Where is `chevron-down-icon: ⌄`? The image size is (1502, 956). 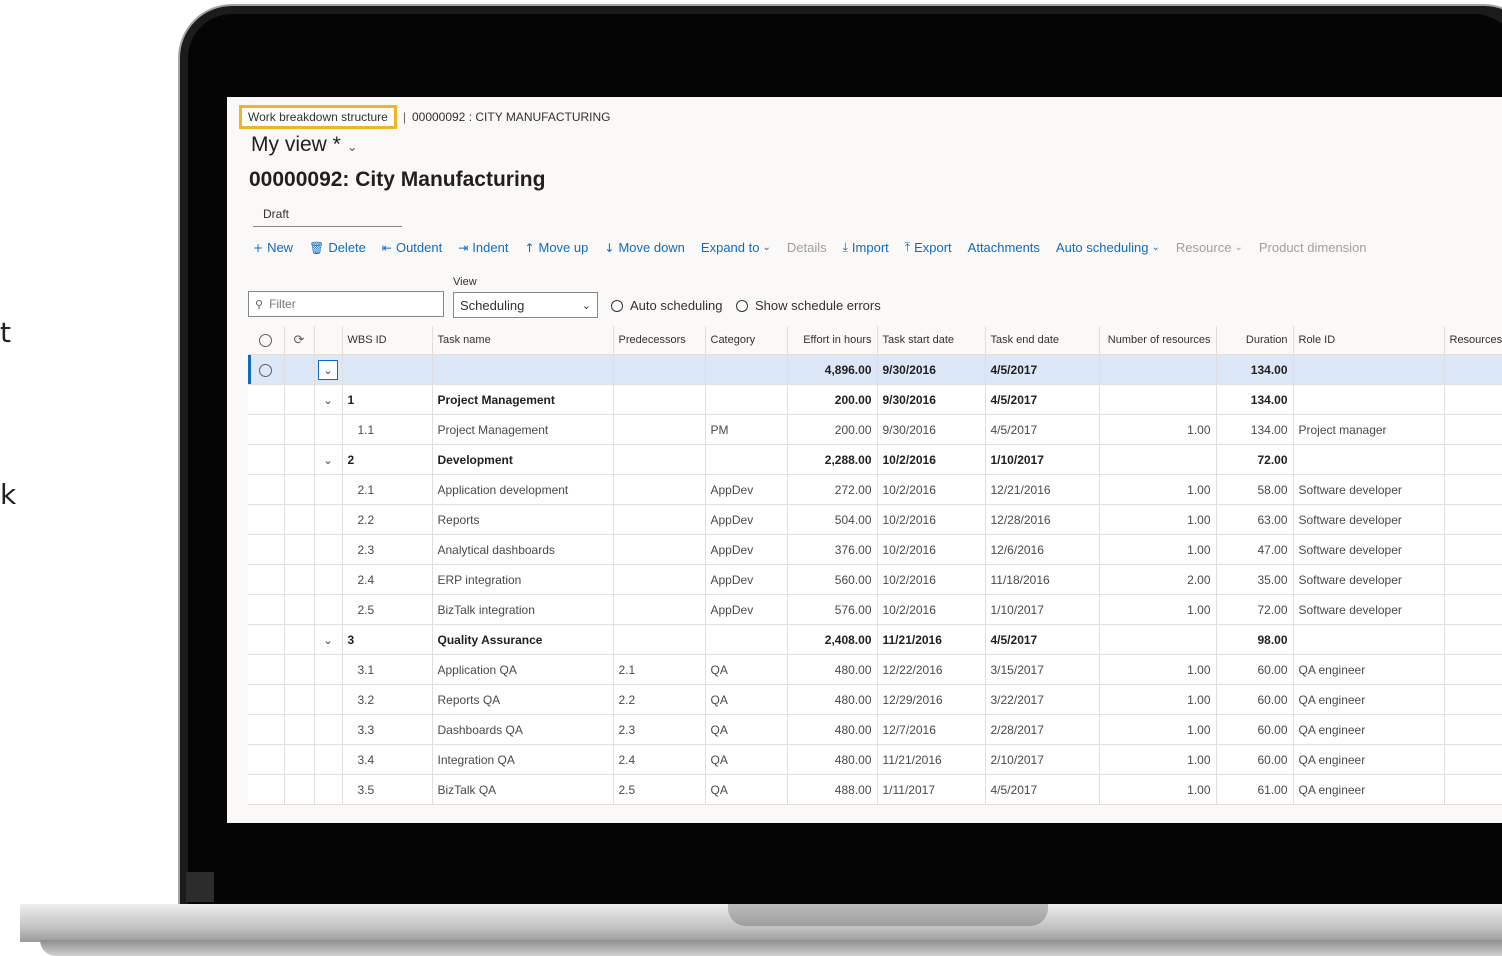
chevron-down-icon: ⌄ is located at coordinates (327, 460).